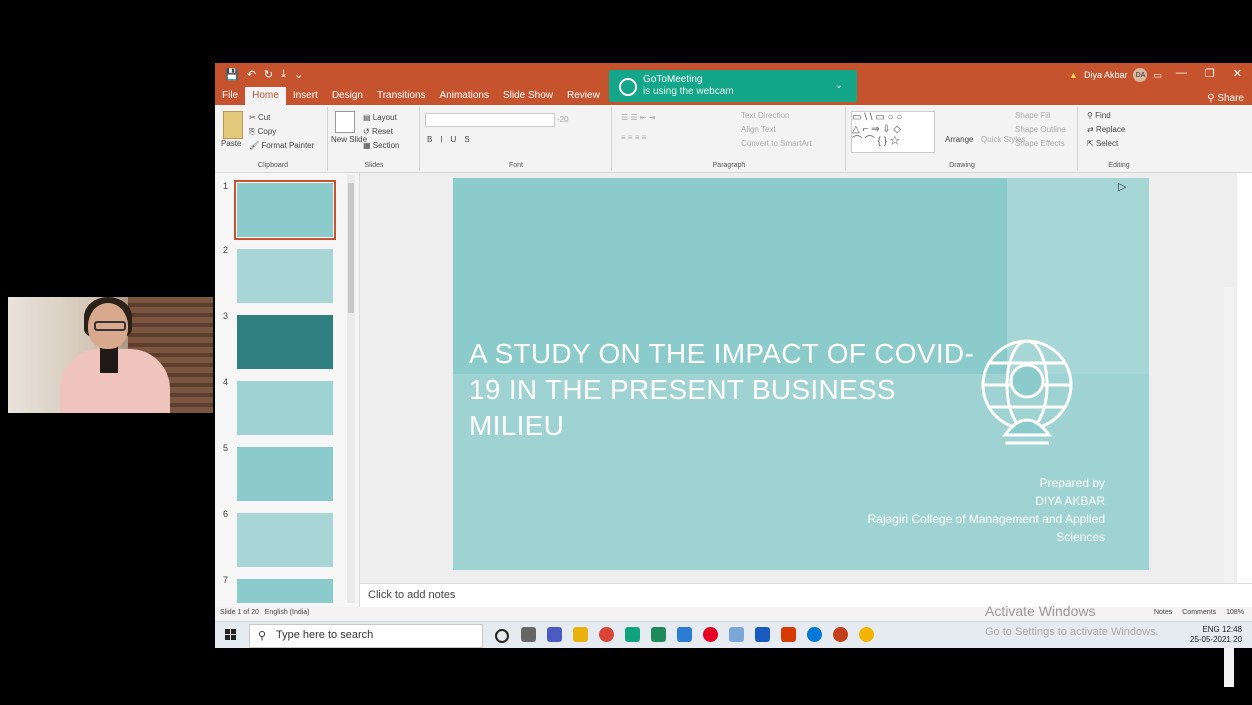  What do you see at coordinates (1163, 612) in the screenshot?
I see `notes-button: Notes` at bounding box center [1163, 612].